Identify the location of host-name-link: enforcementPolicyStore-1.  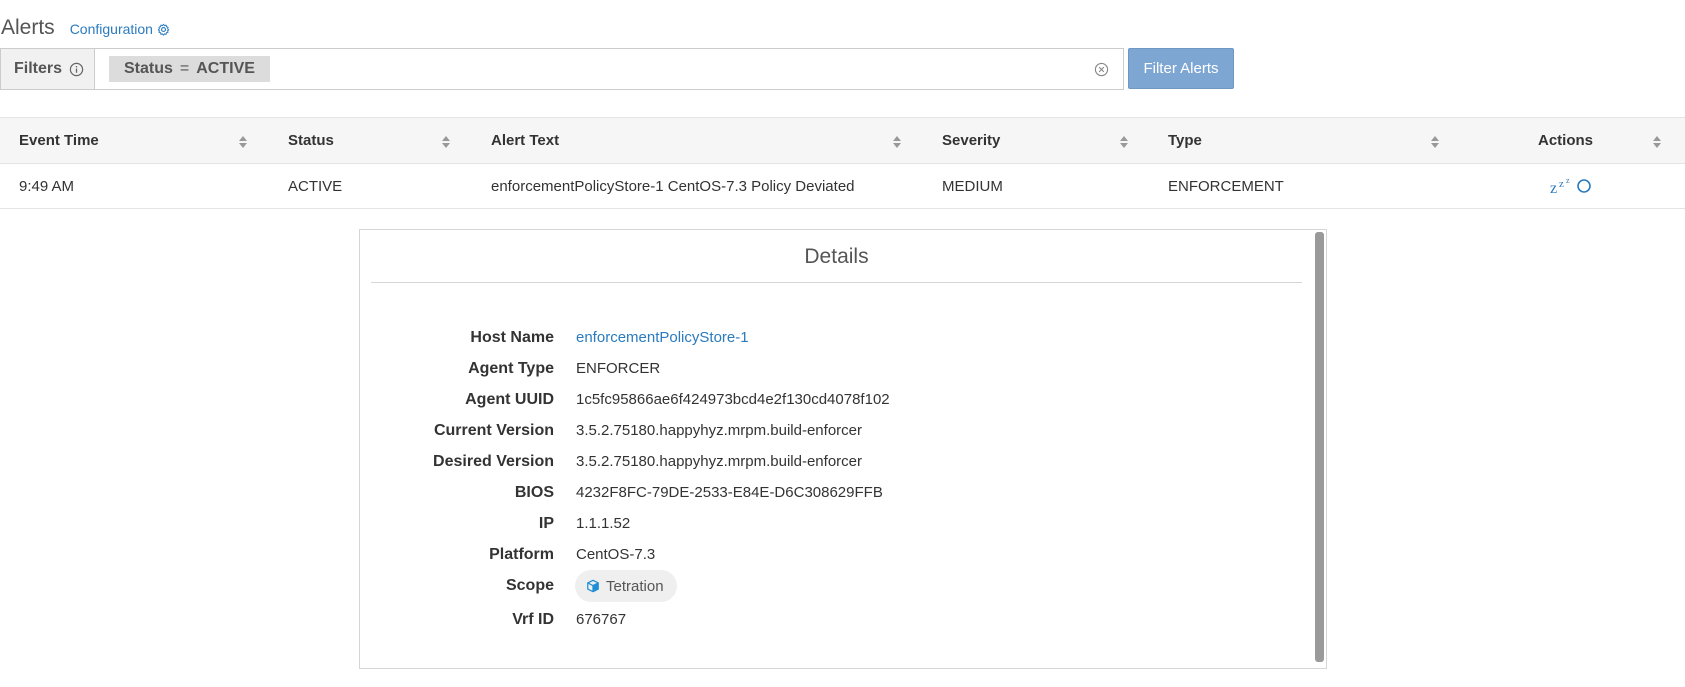
(662, 337).